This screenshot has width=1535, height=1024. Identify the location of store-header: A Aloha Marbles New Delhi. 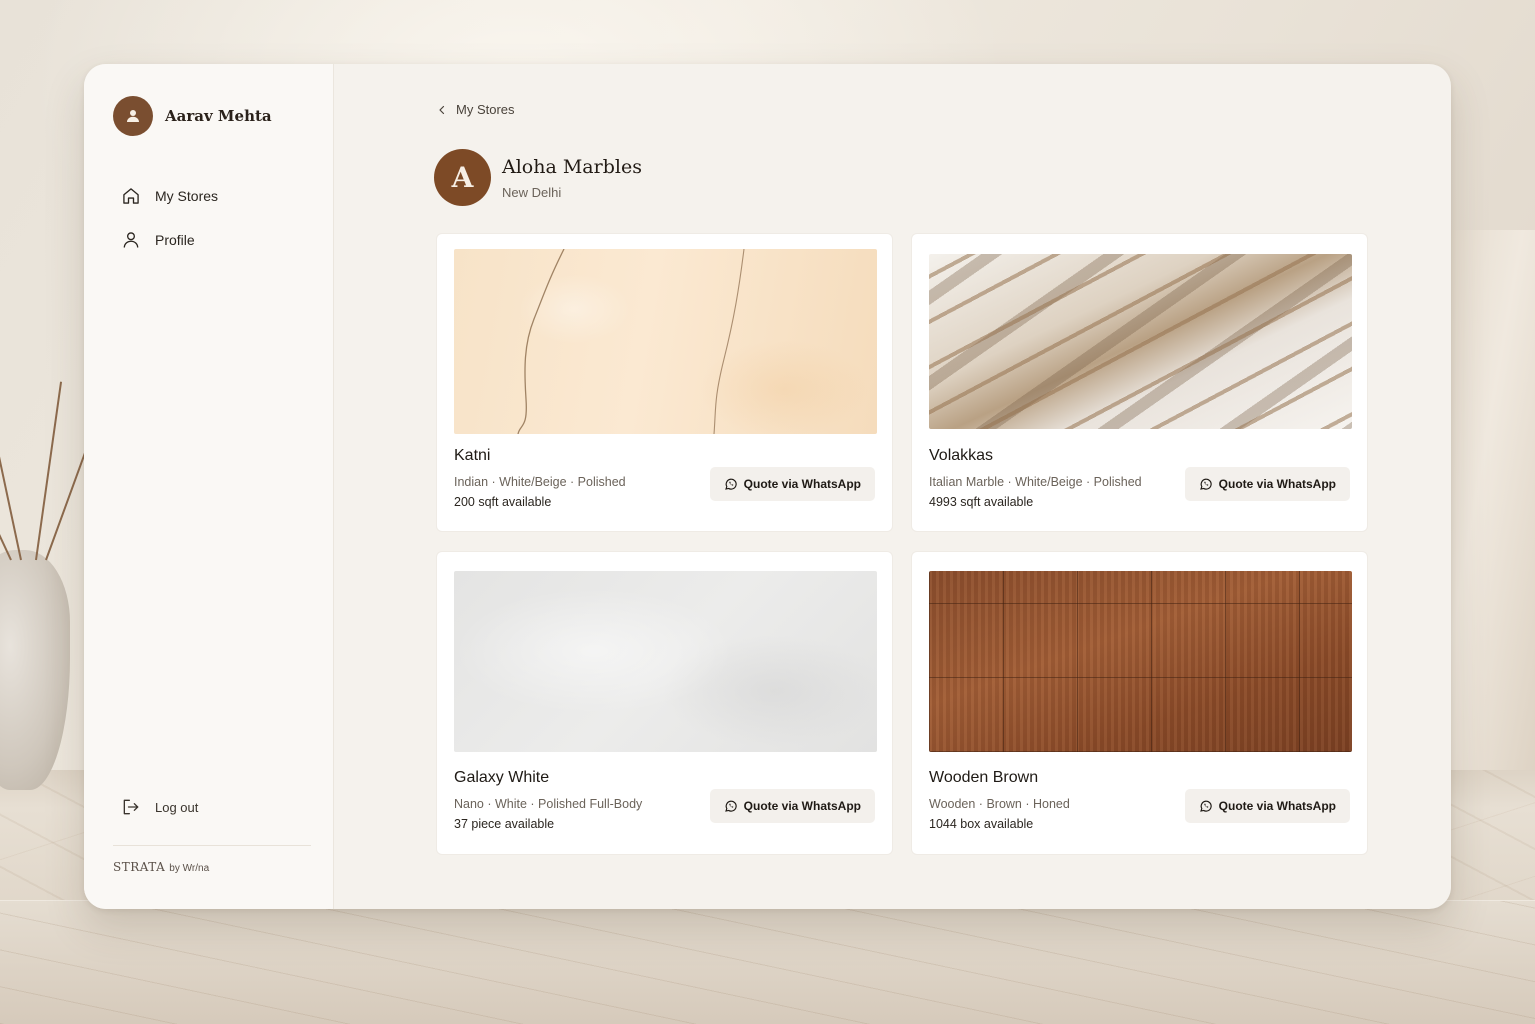
(538, 177).